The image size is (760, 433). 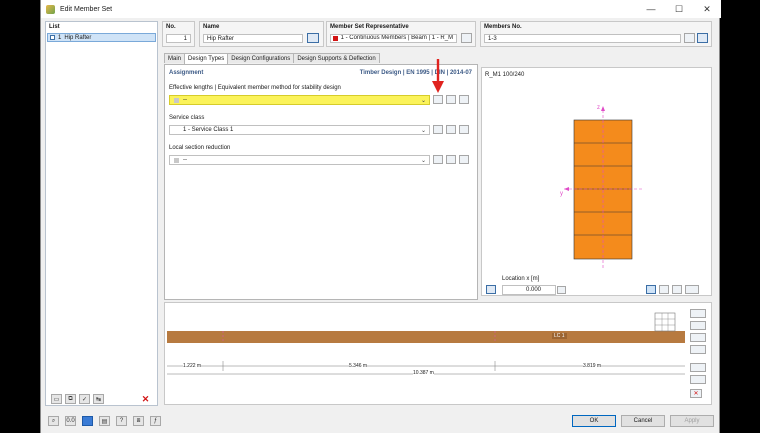 I want to click on copy-item-icon: ⧉, so click(x=70, y=399).